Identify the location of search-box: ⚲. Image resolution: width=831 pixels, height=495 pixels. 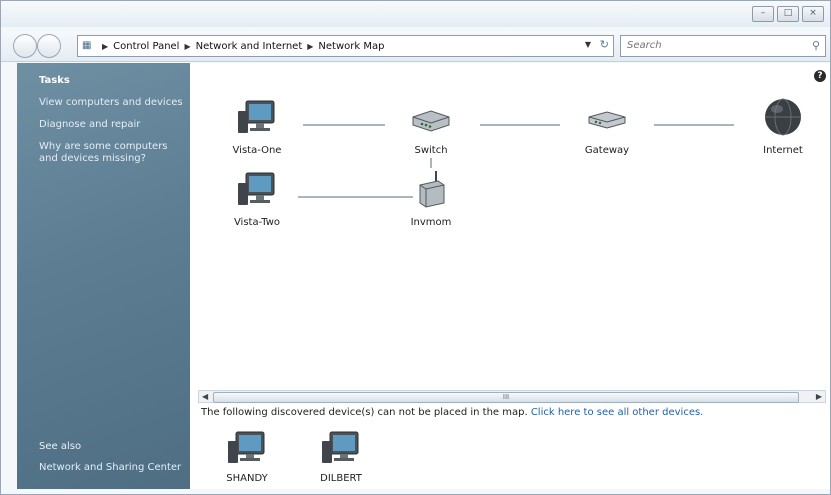
(723, 46).